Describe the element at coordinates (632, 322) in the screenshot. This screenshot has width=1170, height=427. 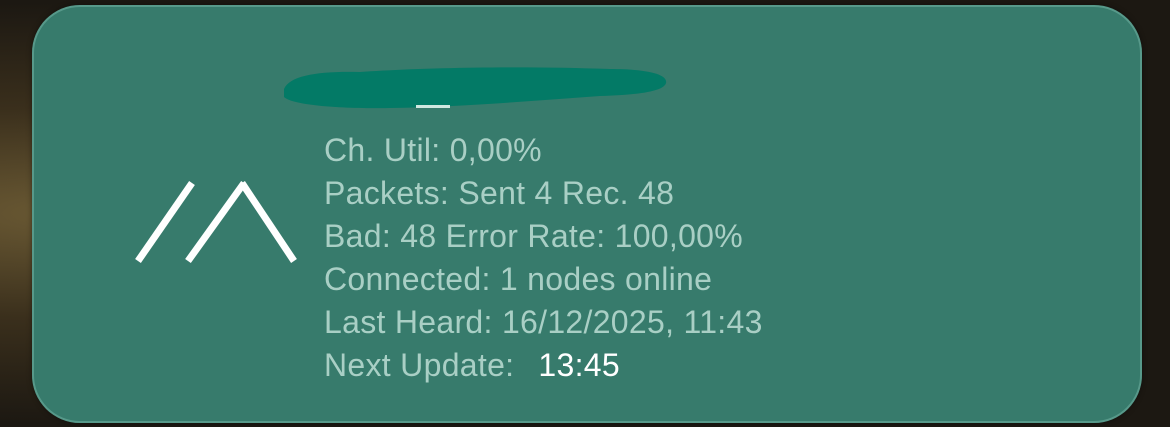
I see `stat-value: 16/12/2025, 11:43` at that location.